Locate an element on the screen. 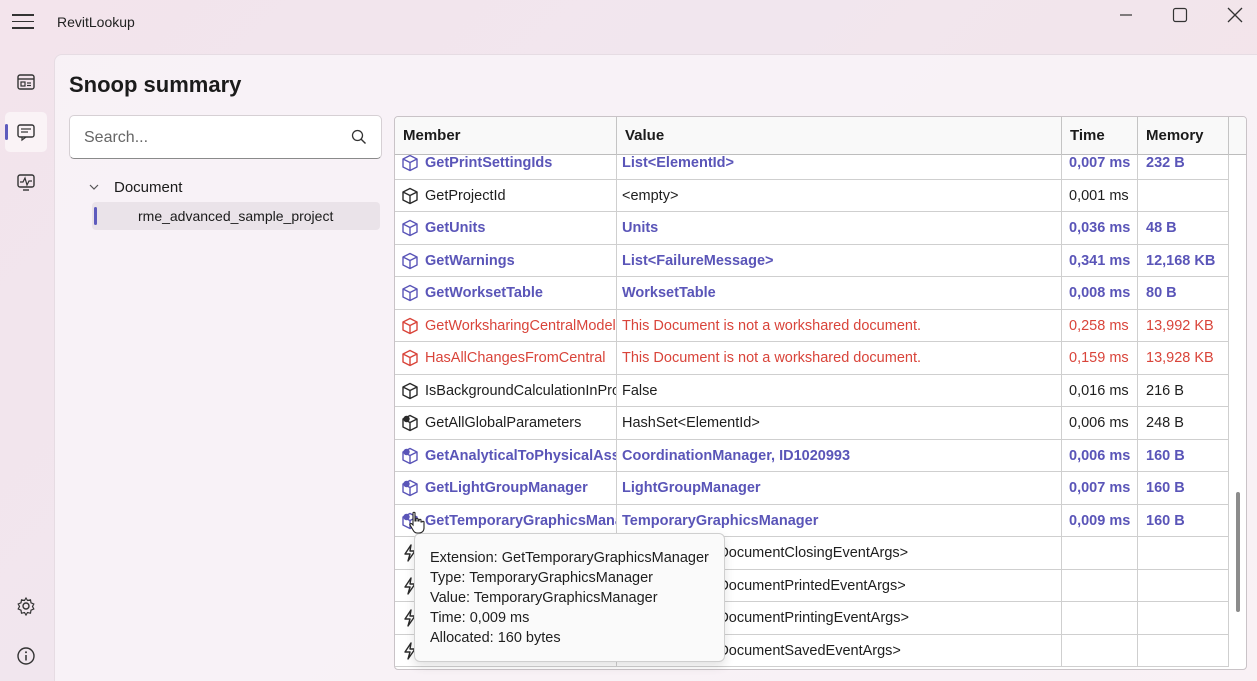 The image size is (1257, 681). search-icon is located at coordinates (359, 137).